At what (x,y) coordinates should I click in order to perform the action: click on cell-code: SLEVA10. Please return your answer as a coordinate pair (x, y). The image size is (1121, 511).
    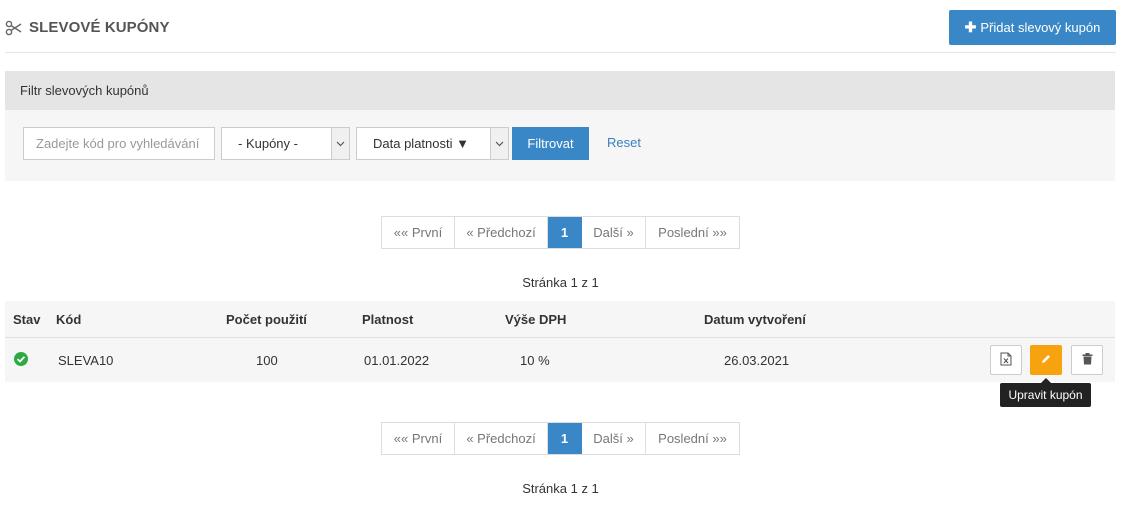
    Looking at the image, I should click on (86, 360).